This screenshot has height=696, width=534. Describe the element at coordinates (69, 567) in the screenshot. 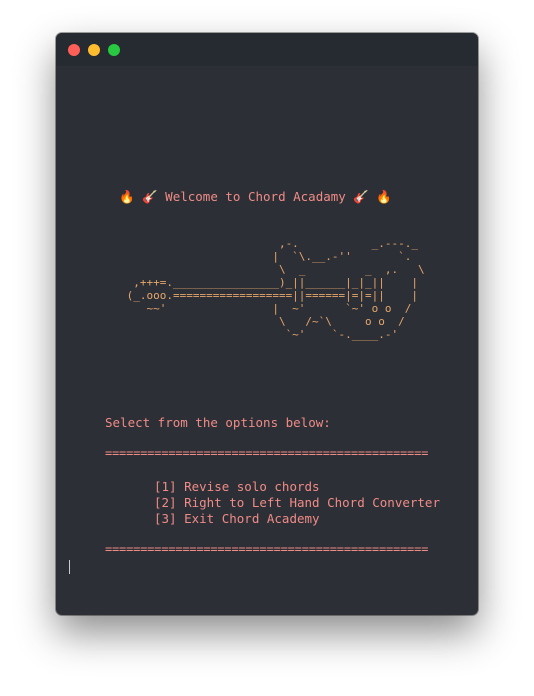

I see `text-cursor` at that location.